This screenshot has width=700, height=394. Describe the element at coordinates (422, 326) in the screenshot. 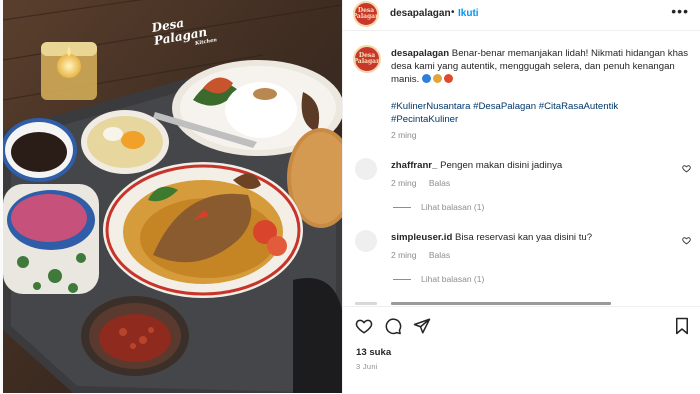

I see `send-icon` at that location.